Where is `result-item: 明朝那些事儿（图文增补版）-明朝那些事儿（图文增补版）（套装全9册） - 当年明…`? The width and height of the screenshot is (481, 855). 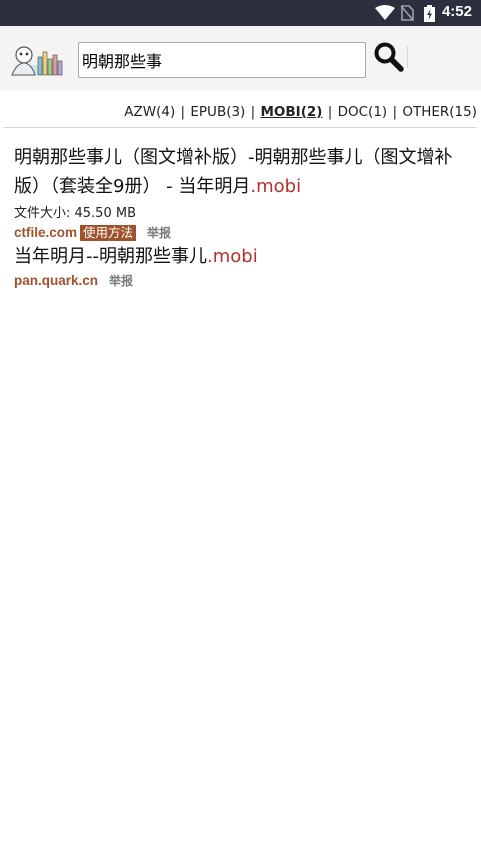 result-item: 明朝那些事儿（图文增补版）-明朝那些事儿（图文增补版）（套装全9册） - 当年明… is located at coordinates (239, 192).